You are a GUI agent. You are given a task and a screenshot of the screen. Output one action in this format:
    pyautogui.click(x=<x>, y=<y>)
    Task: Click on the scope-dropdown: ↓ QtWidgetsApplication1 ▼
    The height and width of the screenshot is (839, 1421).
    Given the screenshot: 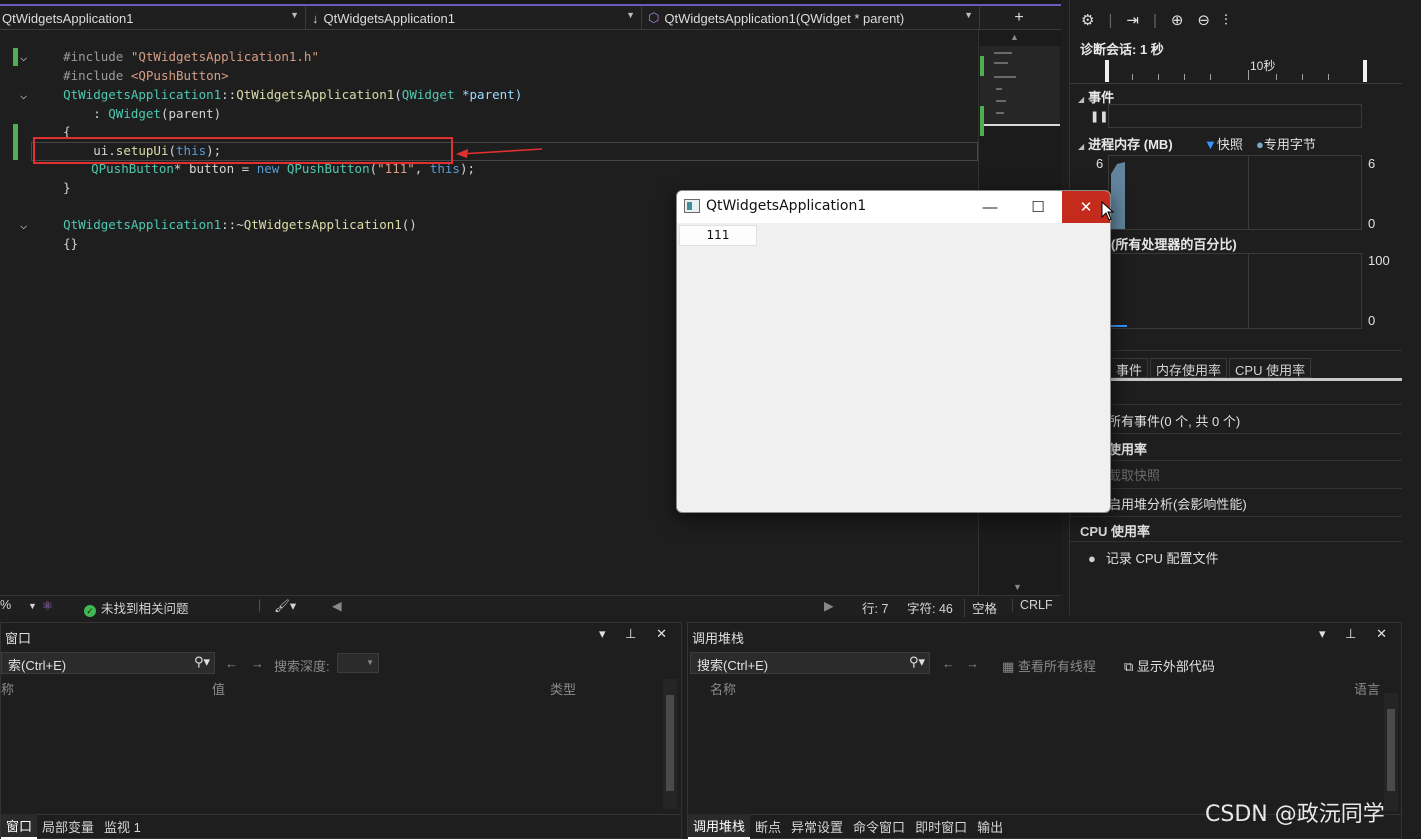 What is the action you would take?
    pyautogui.click(x=474, y=18)
    